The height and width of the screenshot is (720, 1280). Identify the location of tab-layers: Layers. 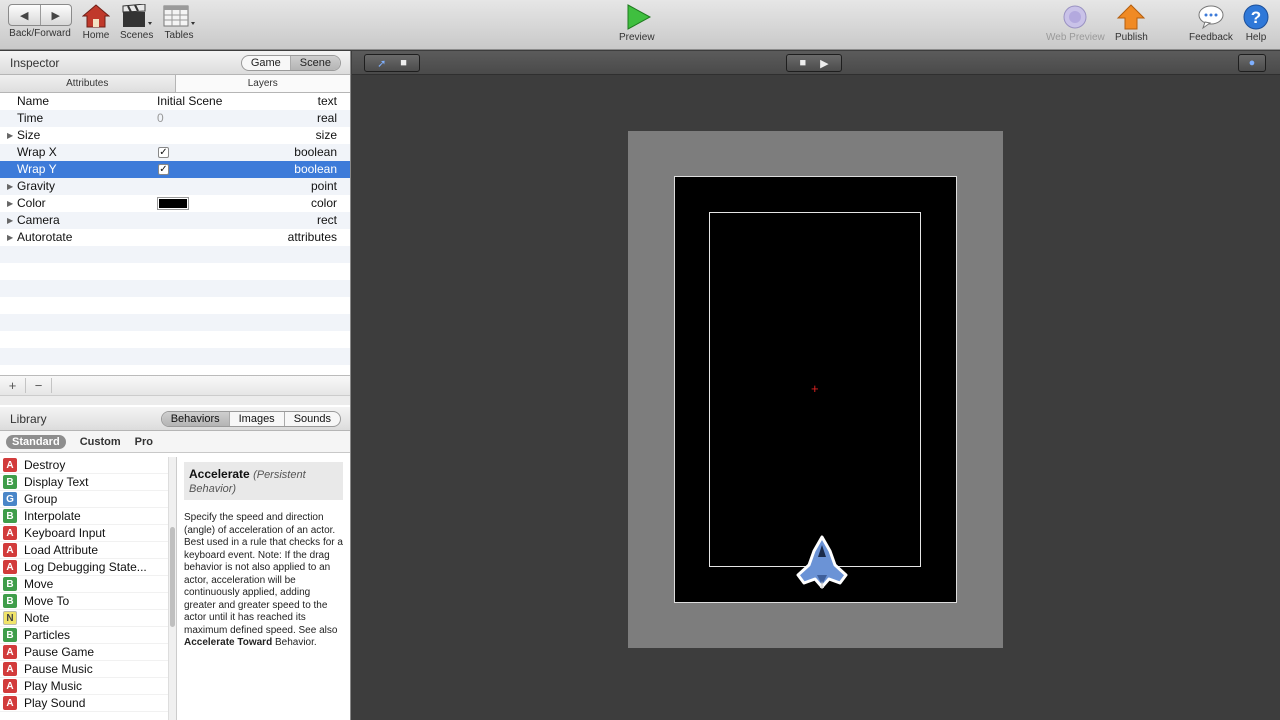
(262, 83).